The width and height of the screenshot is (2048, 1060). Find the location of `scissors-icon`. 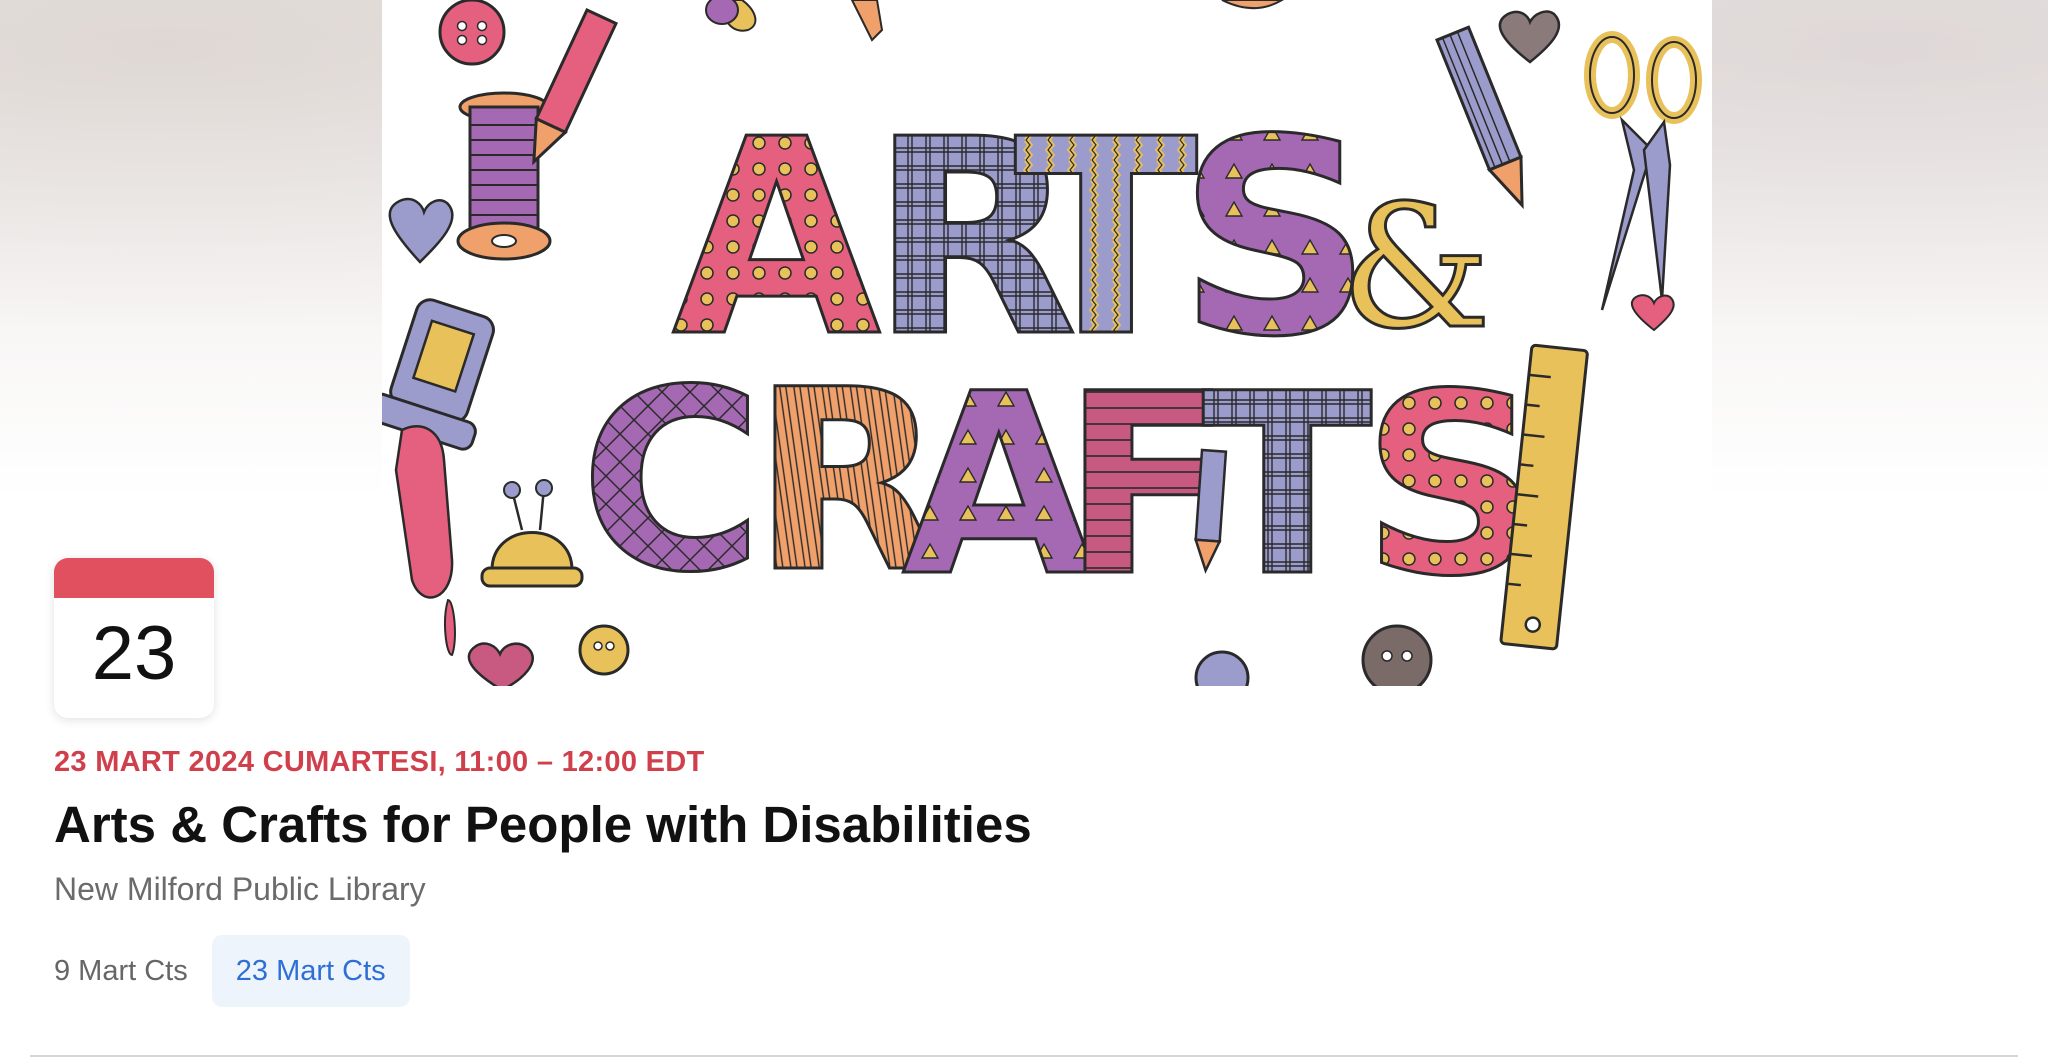

scissors-icon is located at coordinates (1643, 171).